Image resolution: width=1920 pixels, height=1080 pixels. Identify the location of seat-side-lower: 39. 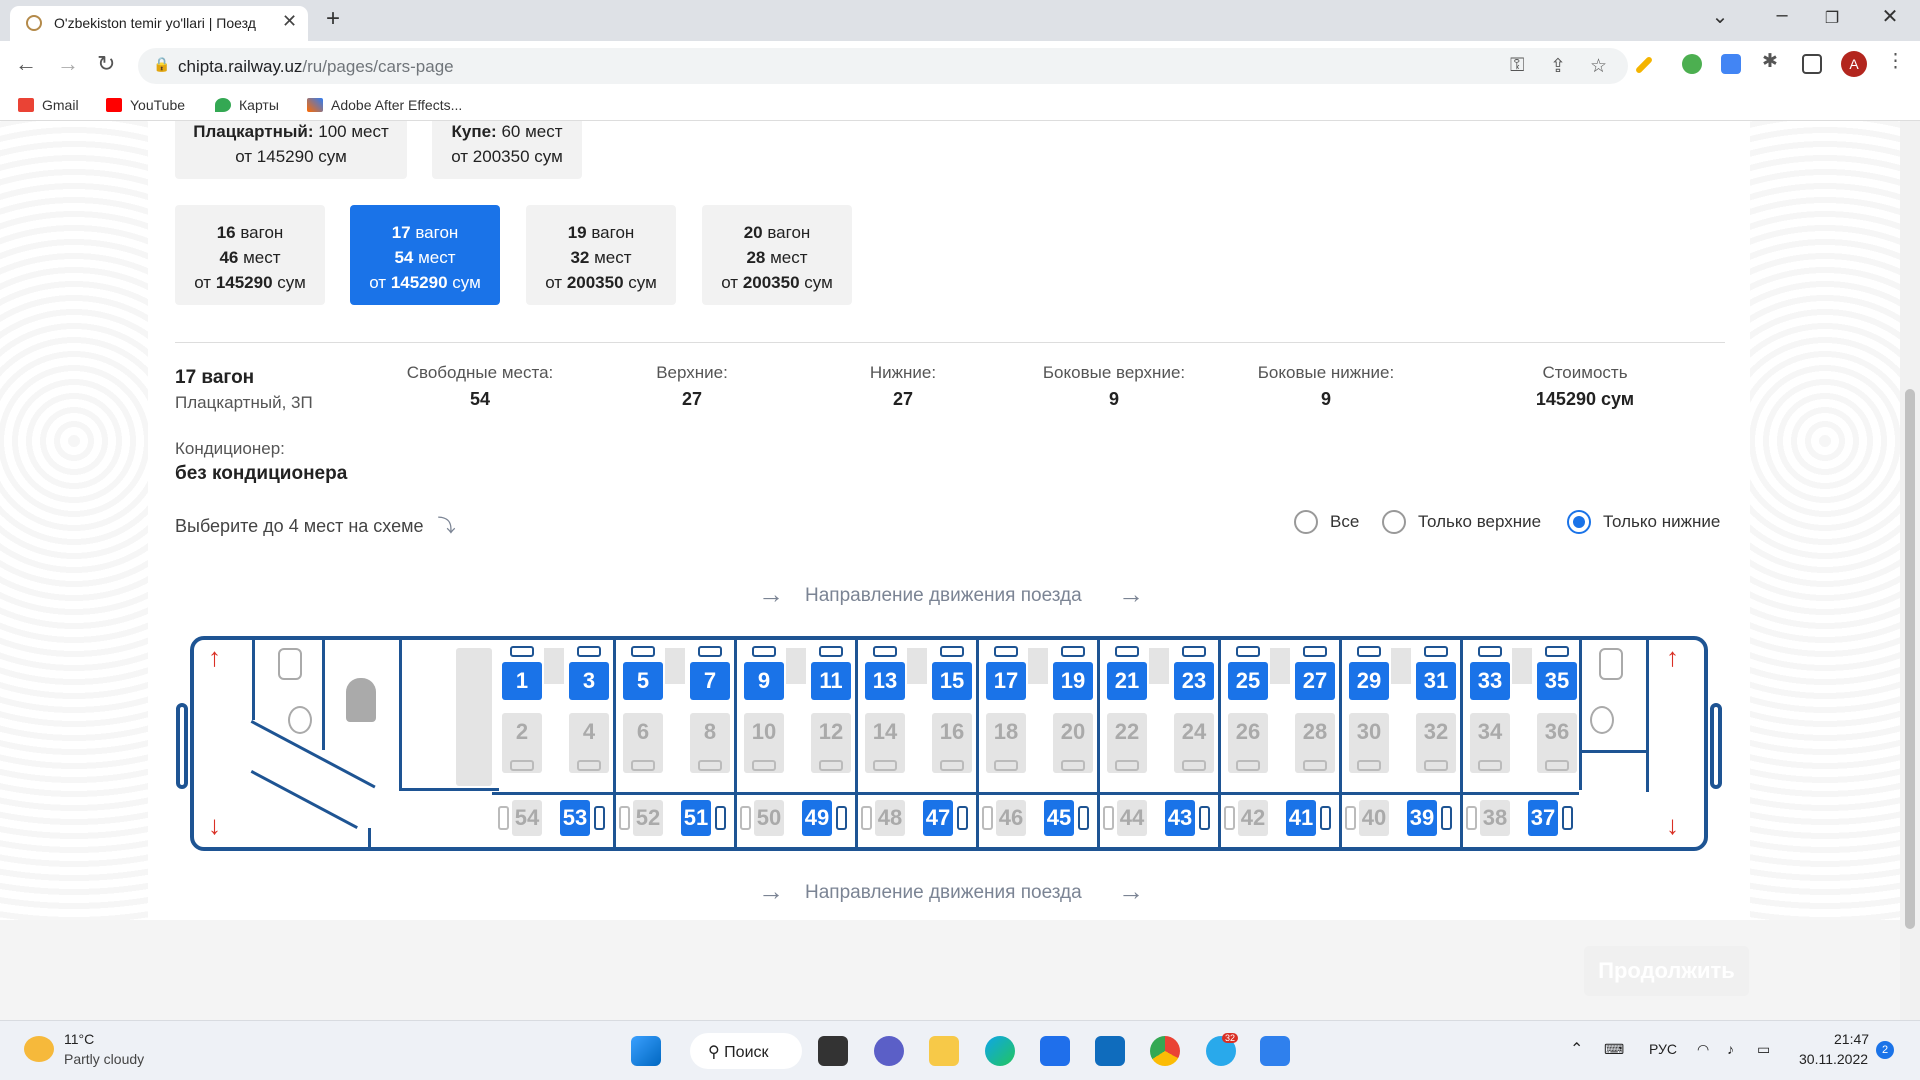
(1422, 818).